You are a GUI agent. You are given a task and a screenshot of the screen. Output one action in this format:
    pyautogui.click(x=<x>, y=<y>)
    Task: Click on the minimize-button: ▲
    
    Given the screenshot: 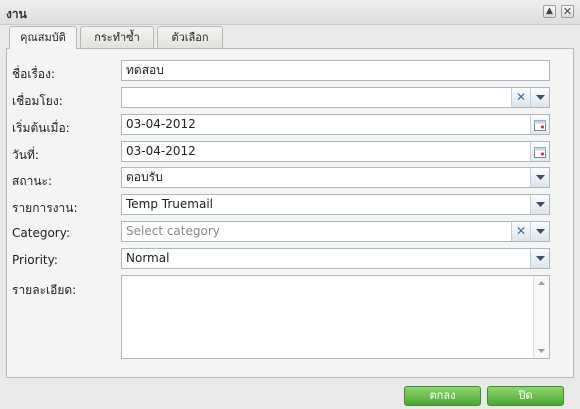 What is the action you would take?
    pyautogui.click(x=549, y=11)
    